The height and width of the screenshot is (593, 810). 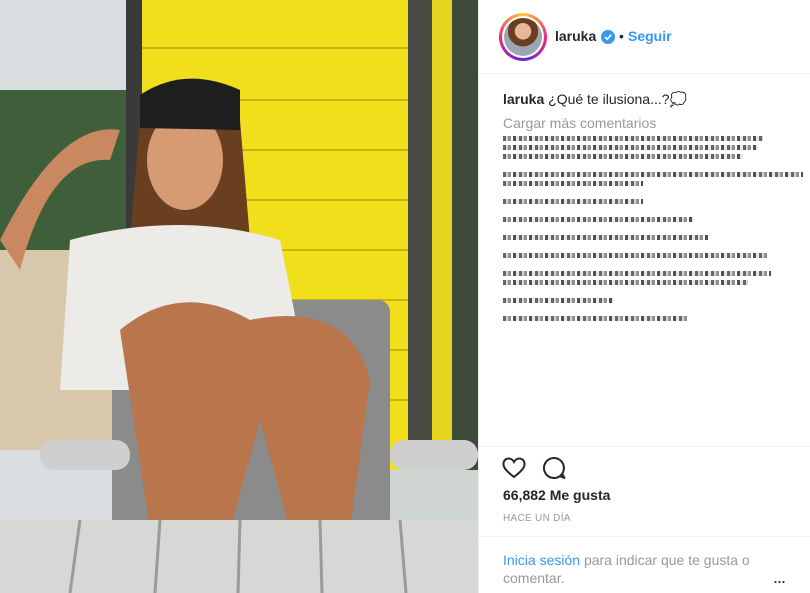 What do you see at coordinates (537, 518) in the screenshot?
I see `post-timestamp: HACE UN DÍA` at bounding box center [537, 518].